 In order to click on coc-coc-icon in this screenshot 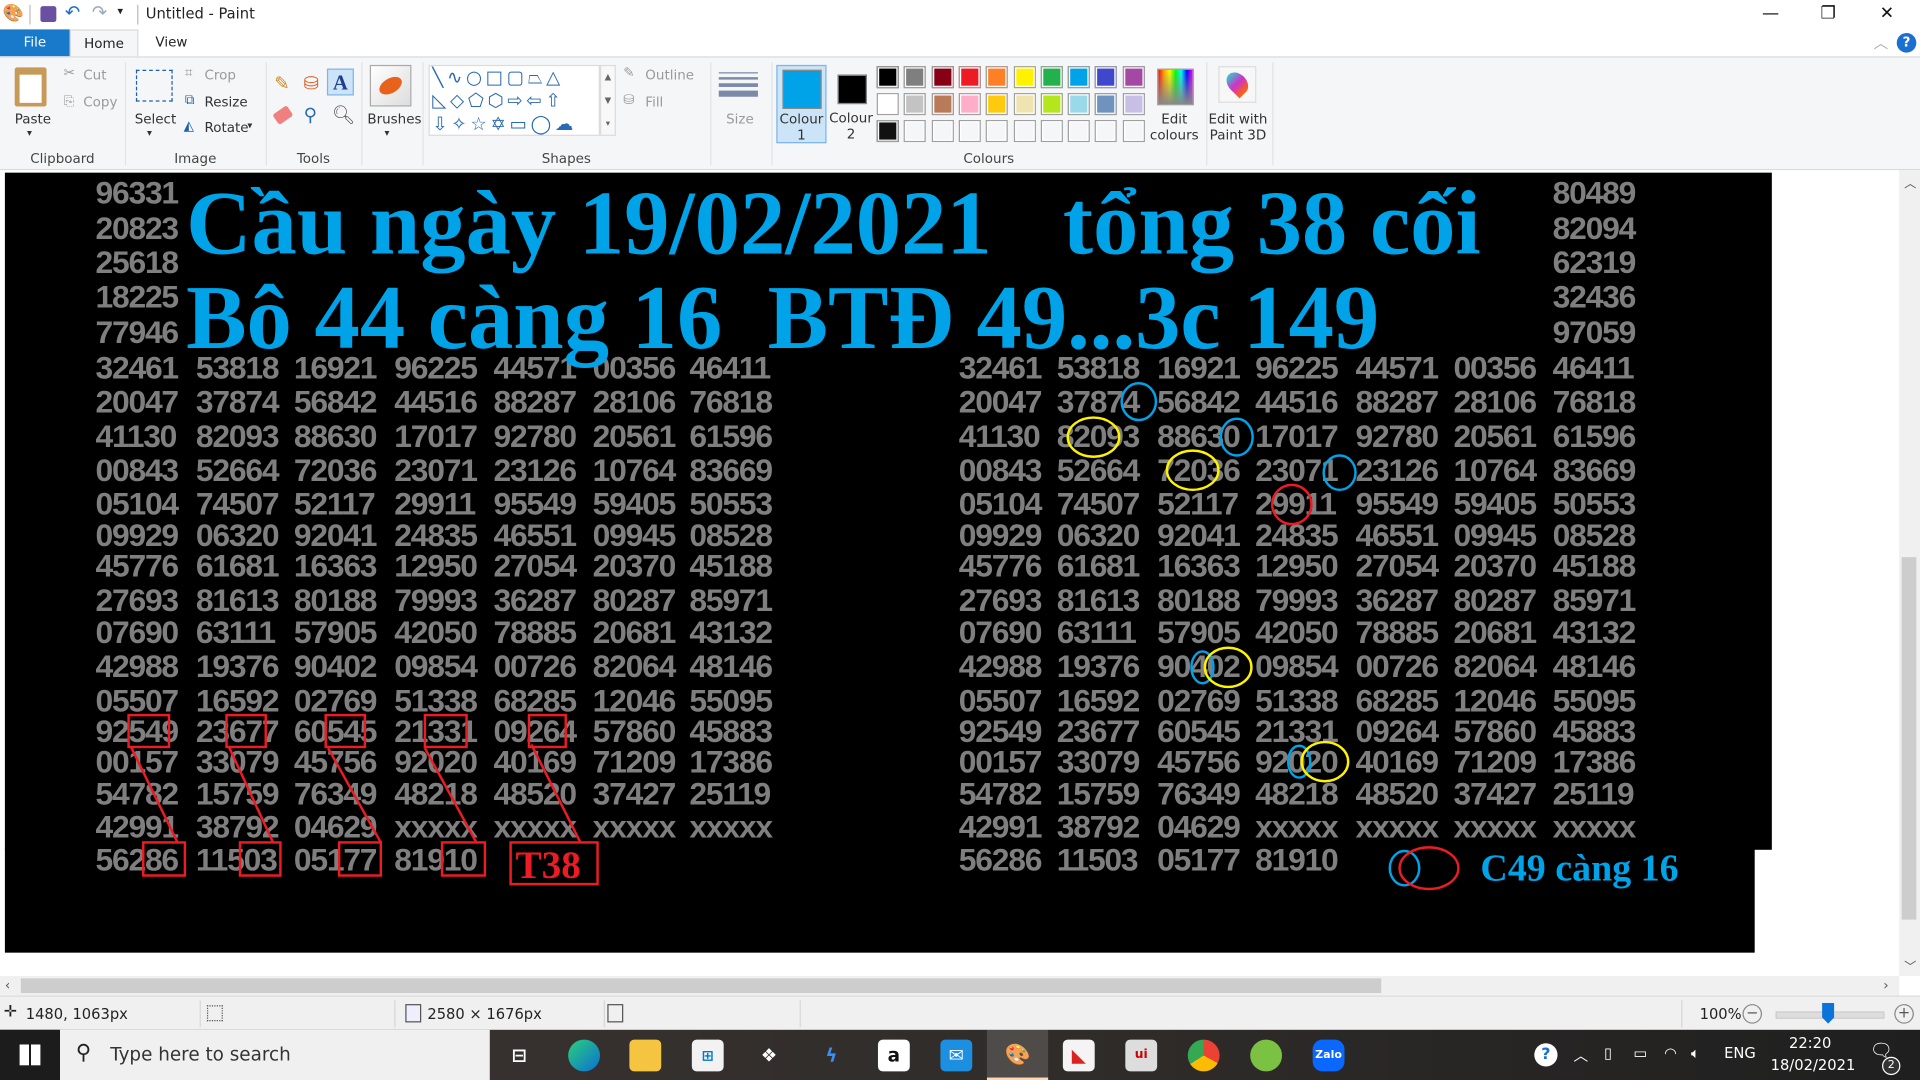, I will do `click(1266, 1055)`.